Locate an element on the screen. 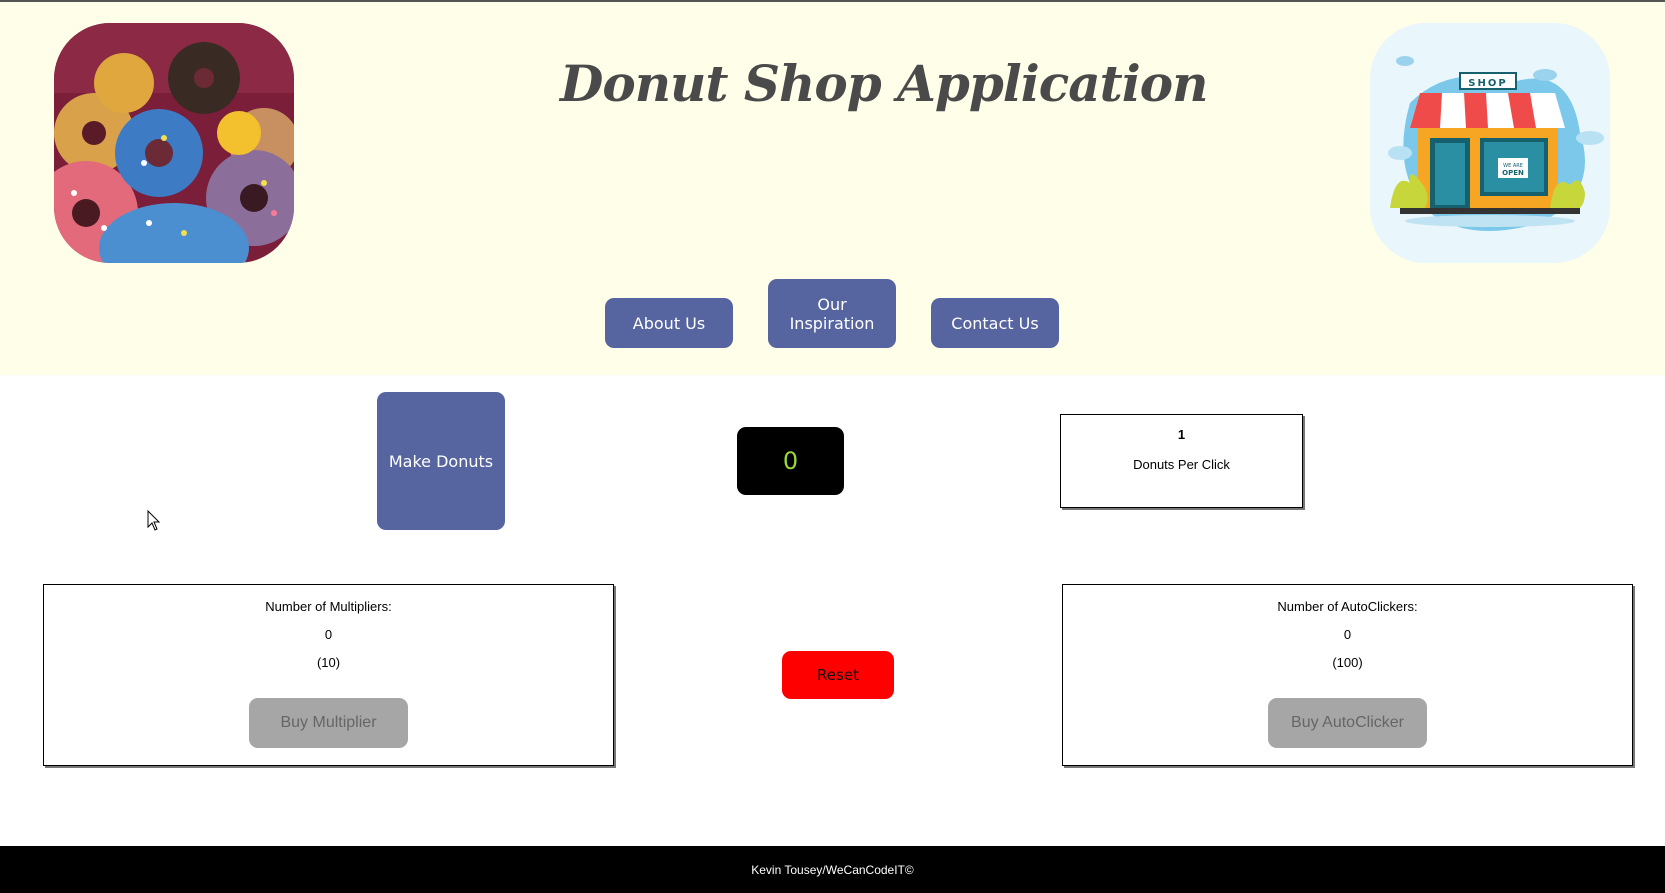 The image size is (1665, 893). footer-credit: Kevin Tousey/WeCanCodeIT© is located at coordinates (832, 869).